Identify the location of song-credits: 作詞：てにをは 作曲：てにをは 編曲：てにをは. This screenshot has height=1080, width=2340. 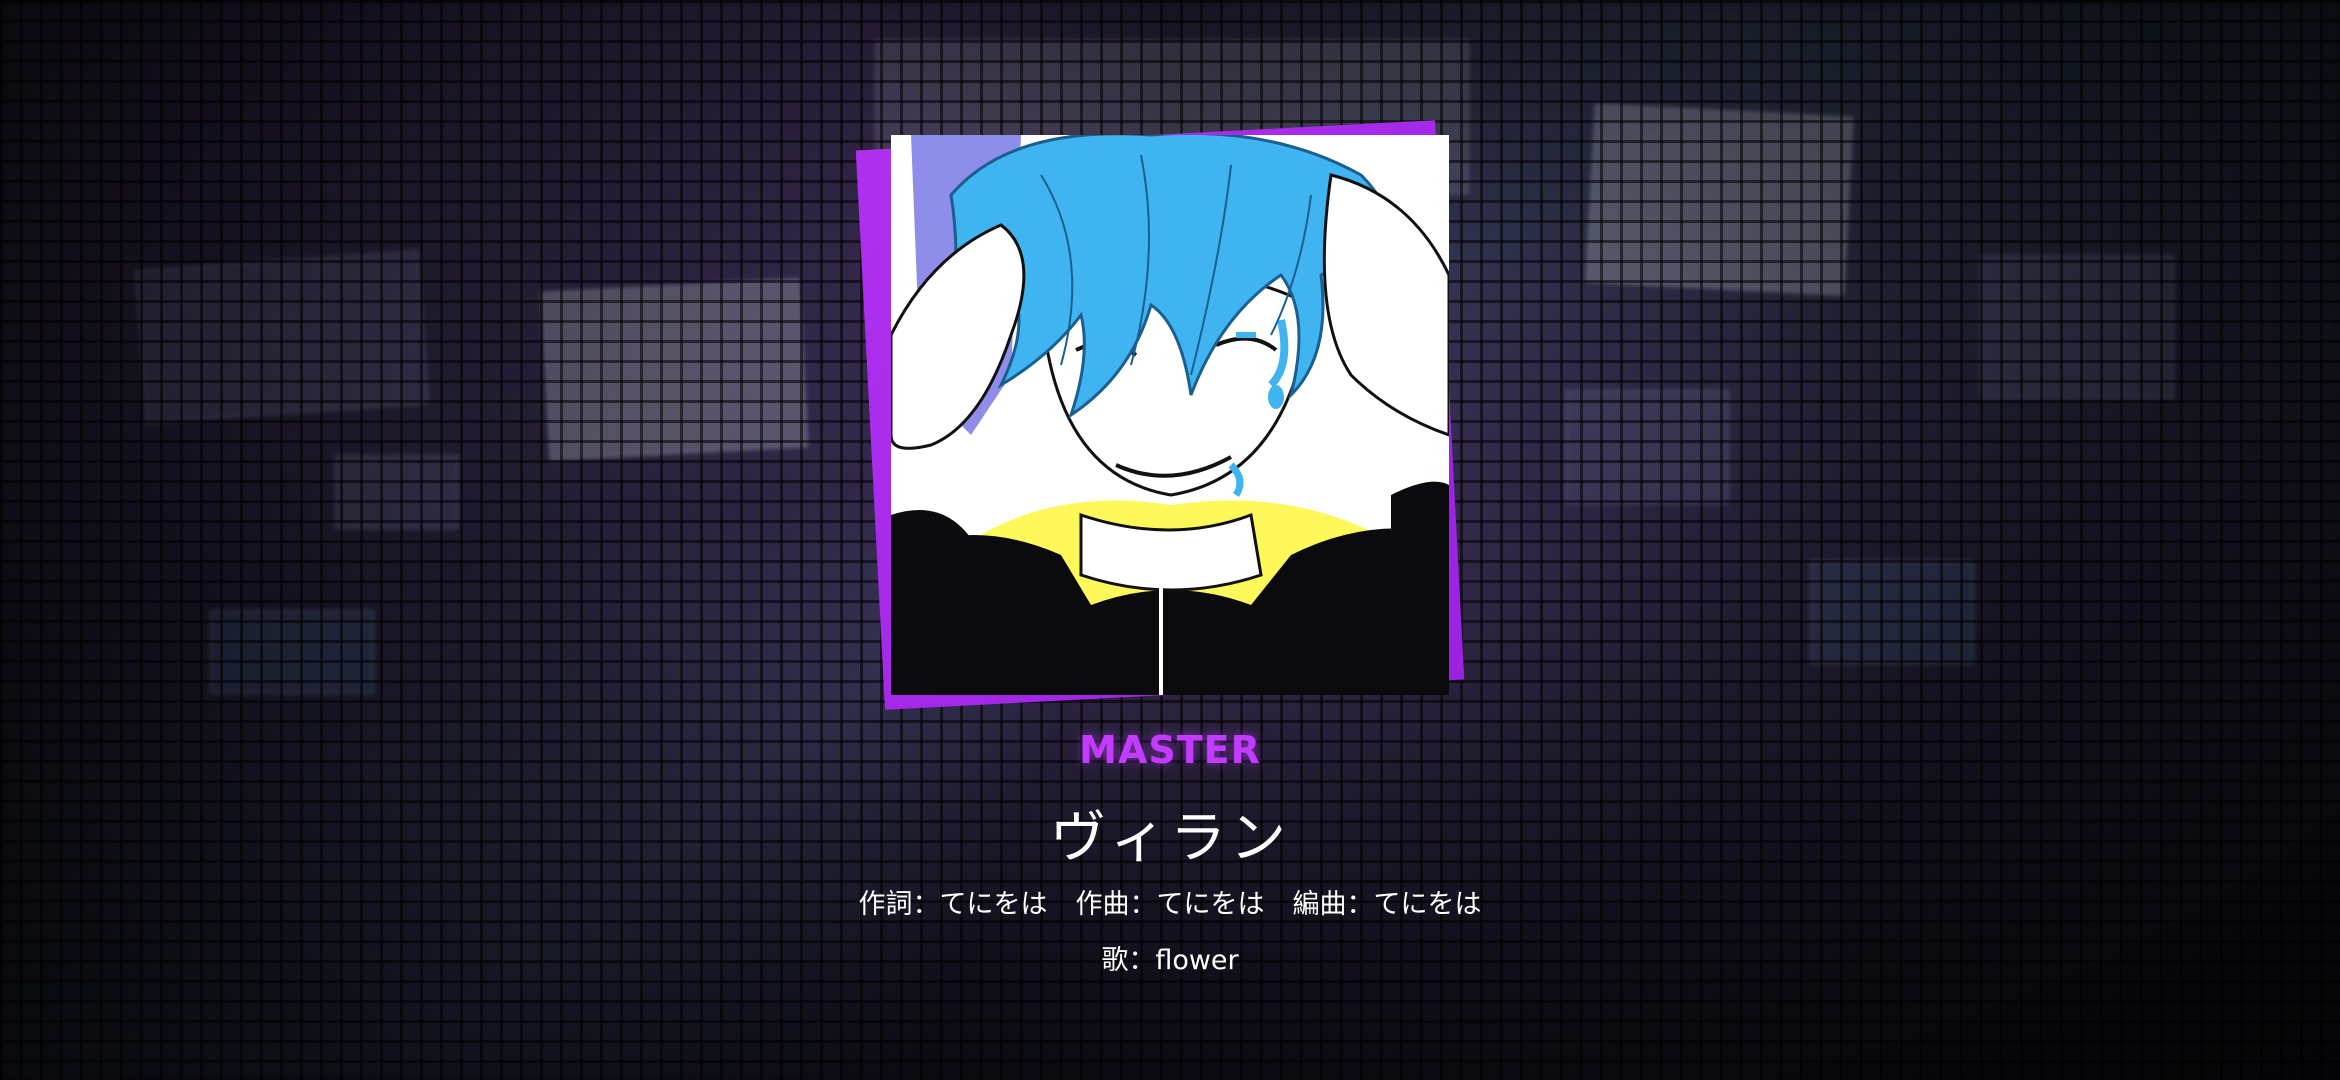
(1170, 901).